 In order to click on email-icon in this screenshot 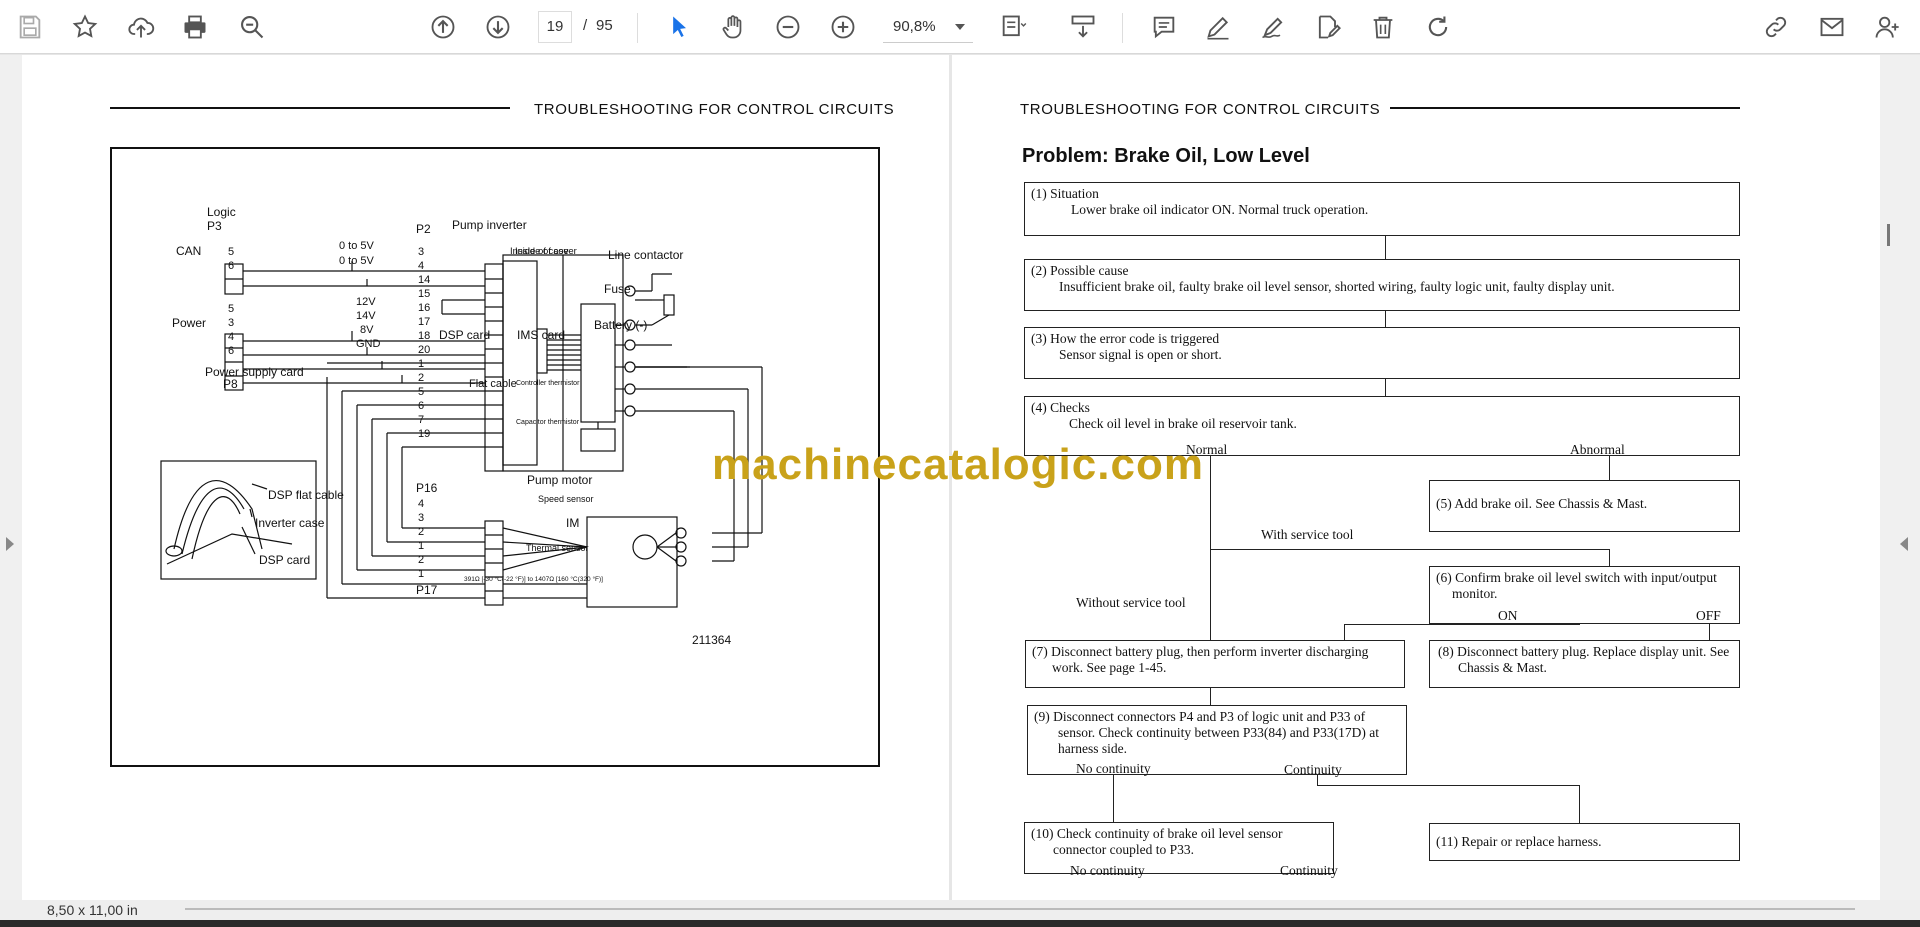, I will do `click(1832, 27)`.